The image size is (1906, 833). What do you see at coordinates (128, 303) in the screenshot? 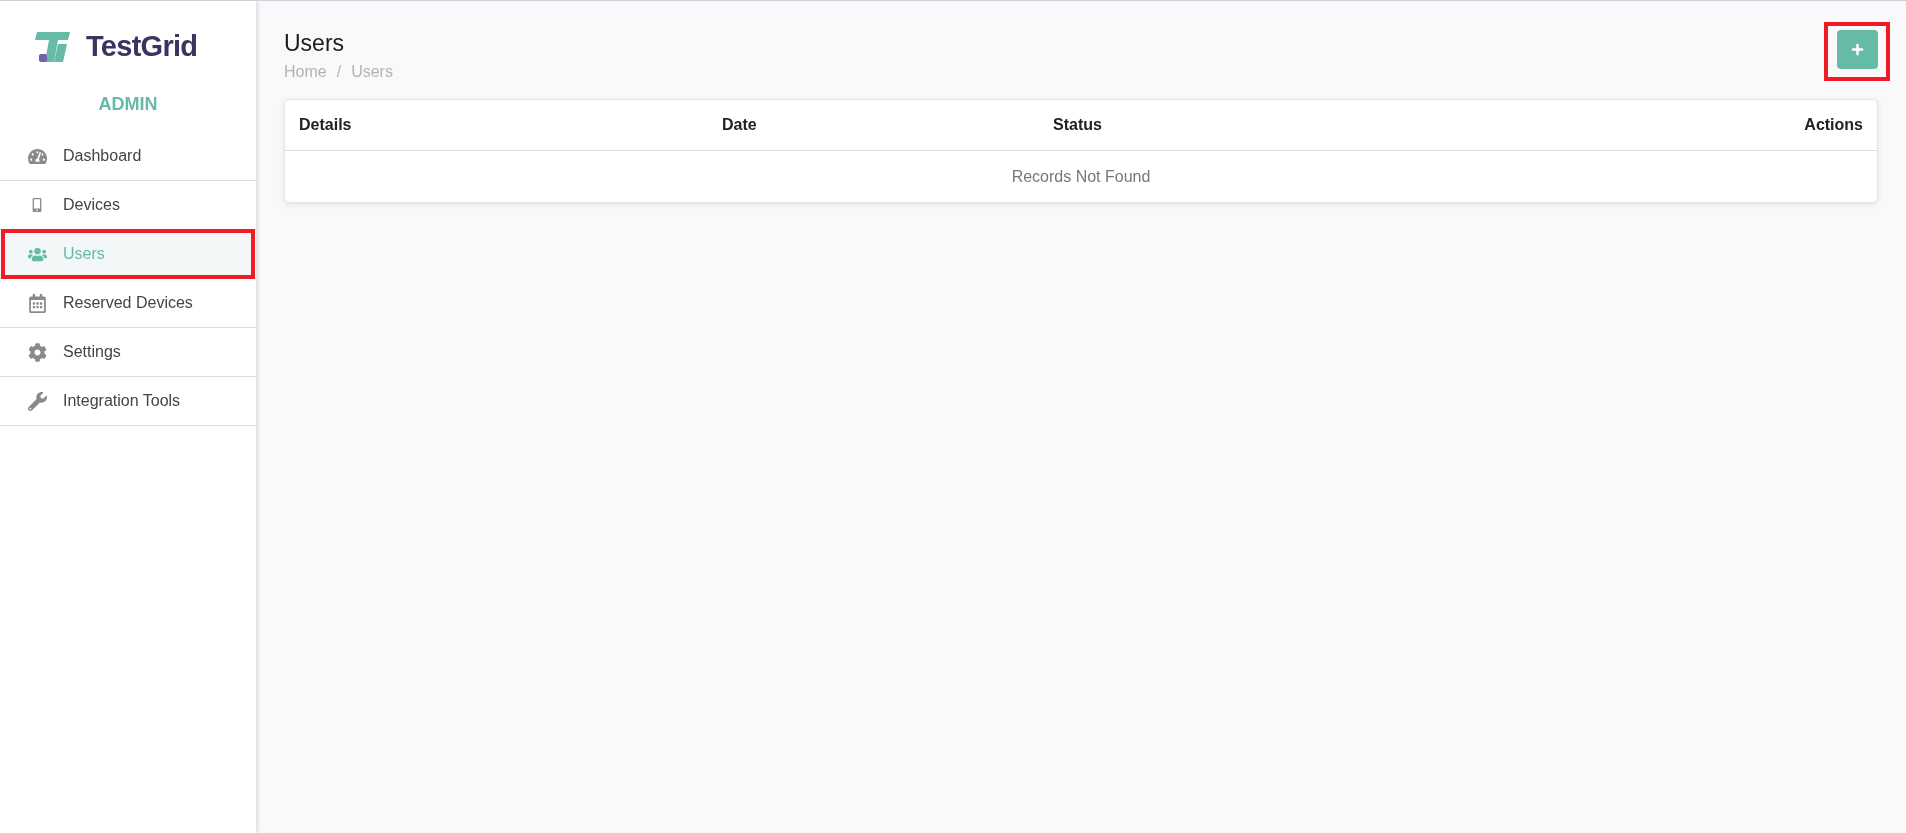
I see `nav-item: Reserved Devices` at bounding box center [128, 303].